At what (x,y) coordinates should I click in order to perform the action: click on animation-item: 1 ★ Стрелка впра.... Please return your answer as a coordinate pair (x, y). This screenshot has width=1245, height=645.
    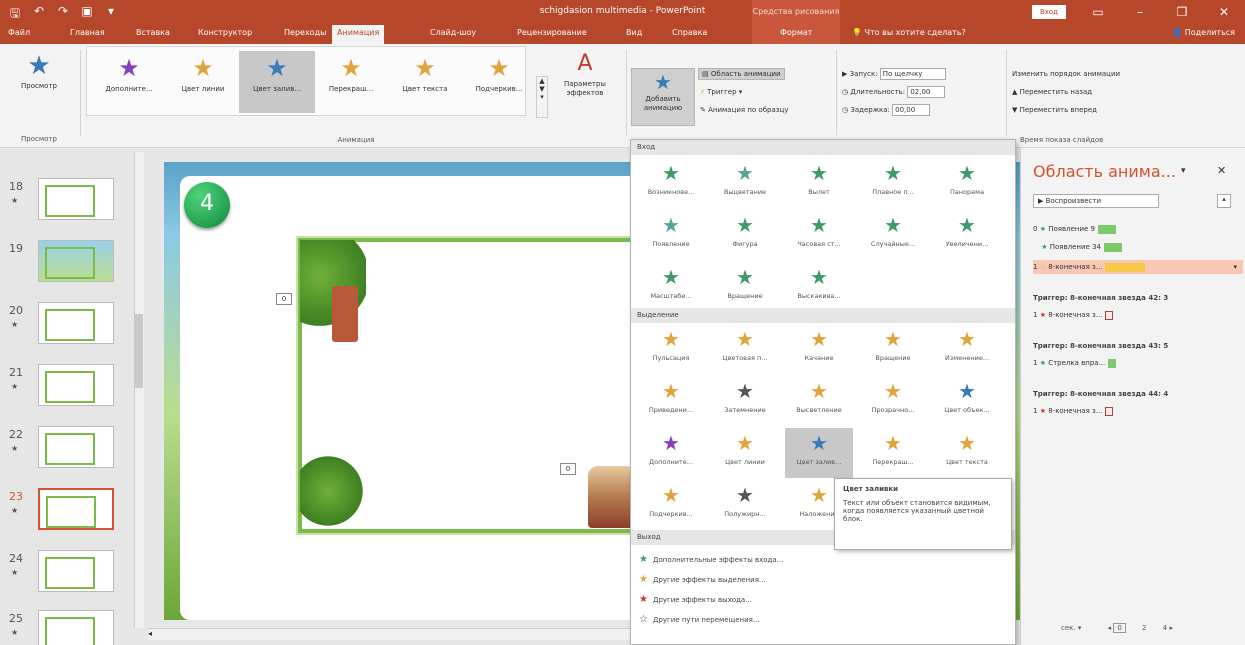
    Looking at the image, I should click on (1138, 363).